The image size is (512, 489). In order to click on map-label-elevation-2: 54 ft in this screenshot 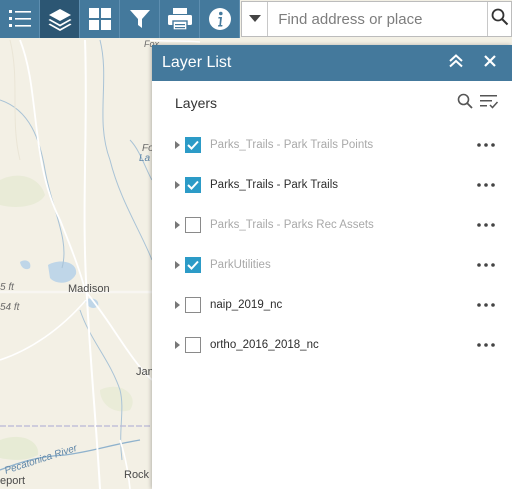, I will do `click(10, 307)`.